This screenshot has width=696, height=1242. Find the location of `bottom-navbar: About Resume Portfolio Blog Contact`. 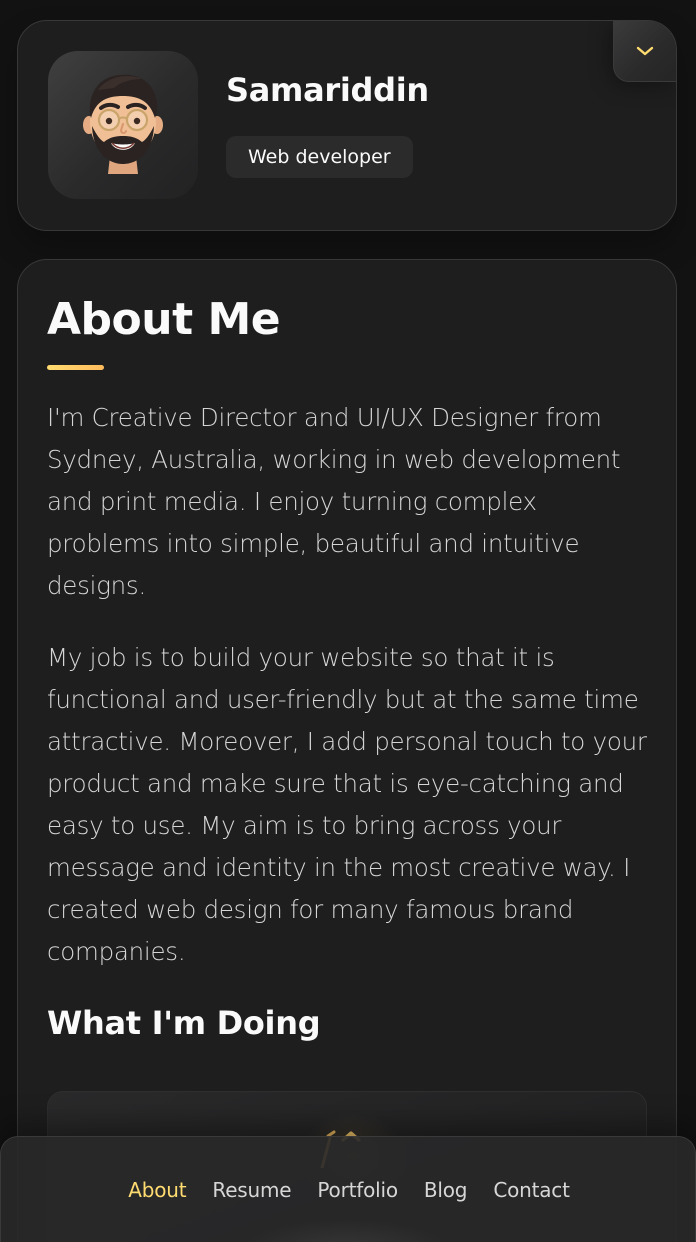

bottom-navbar: About Resume Portfolio Blog Contact is located at coordinates (348, 1189).